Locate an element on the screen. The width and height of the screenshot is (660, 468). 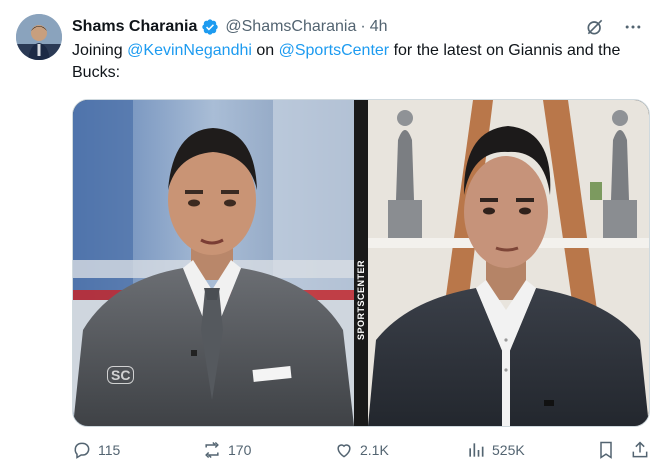
bookmark-button is located at coordinates (609, 450).